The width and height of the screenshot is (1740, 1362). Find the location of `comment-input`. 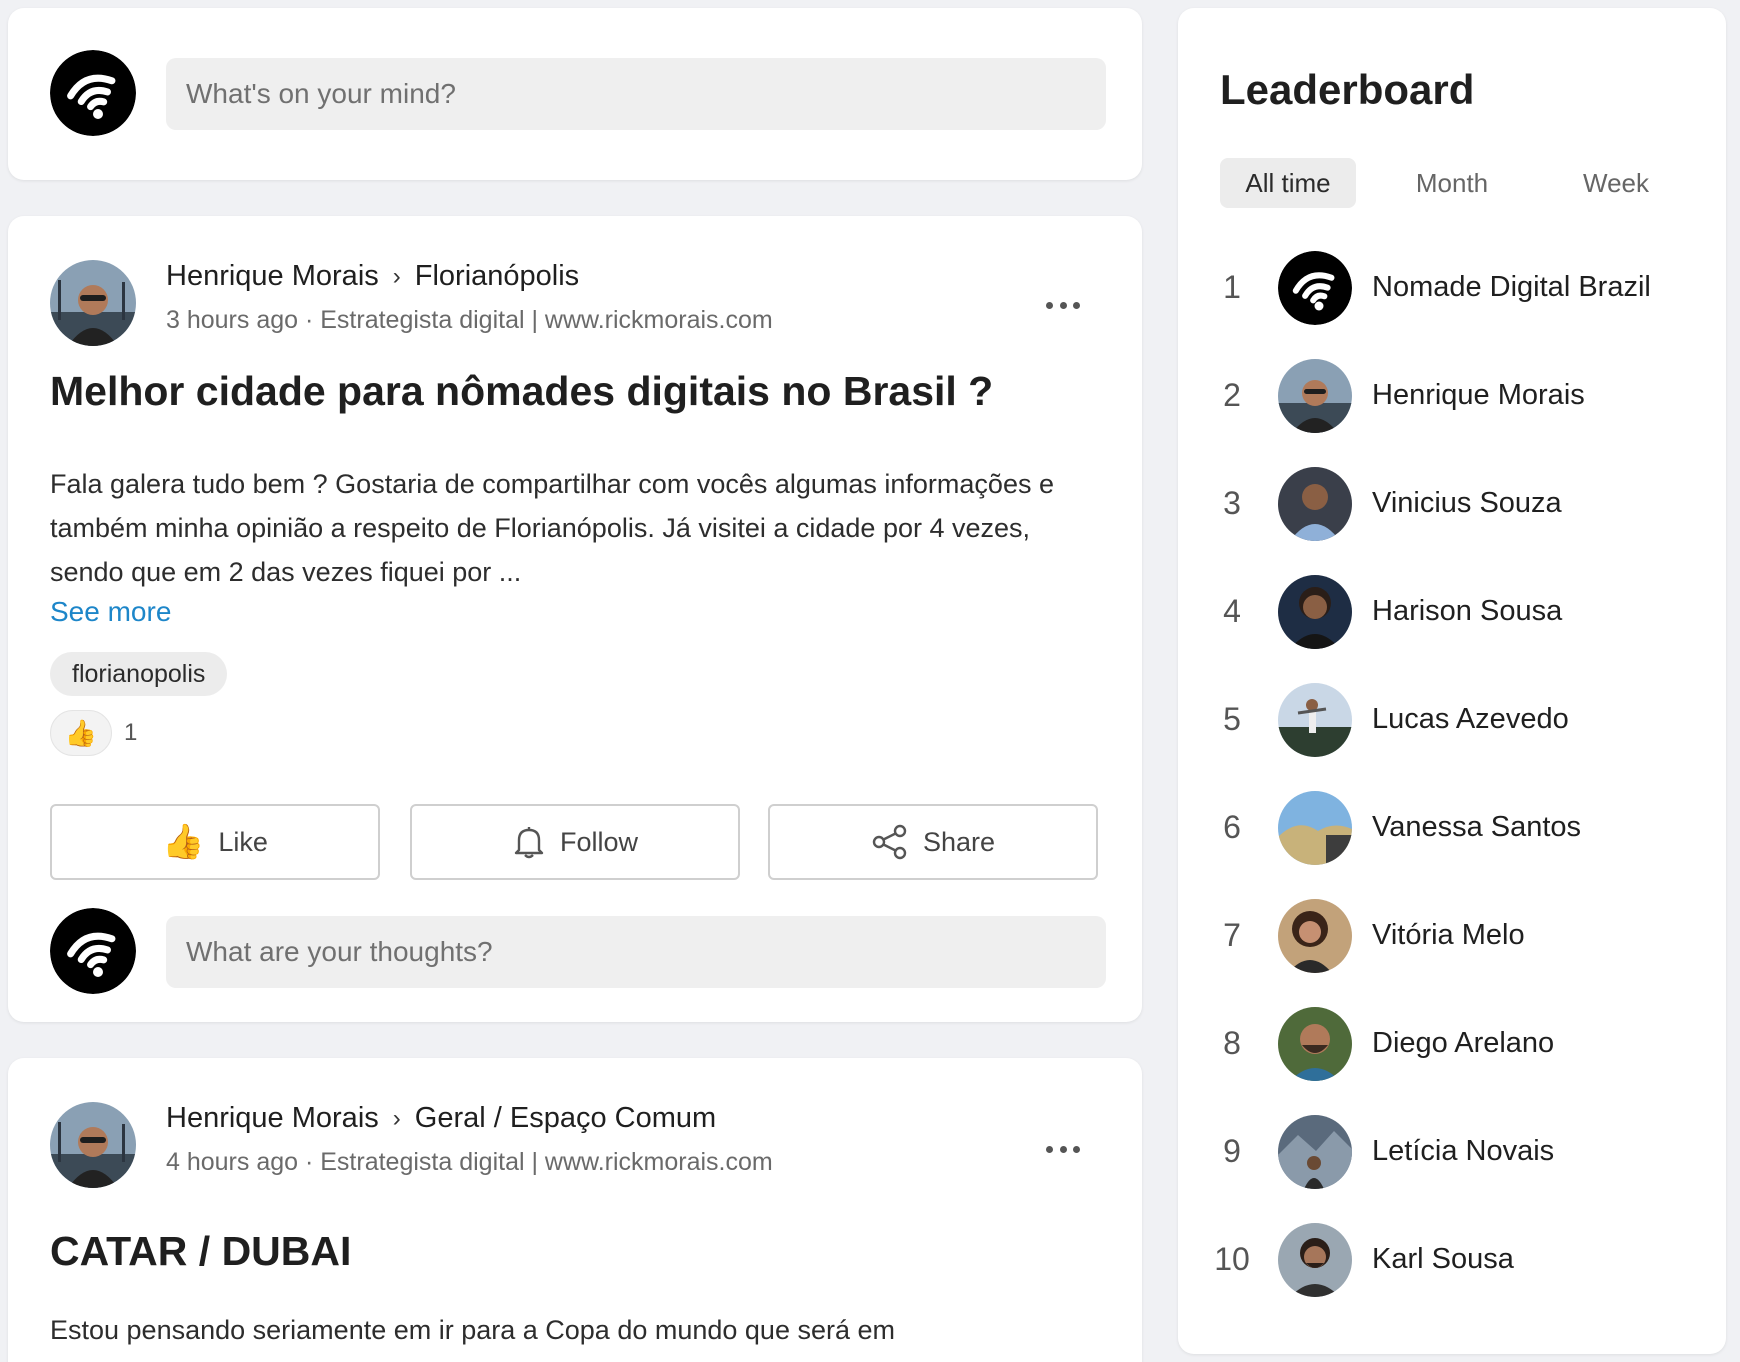

comment-input is located at coordinates (636, 952).